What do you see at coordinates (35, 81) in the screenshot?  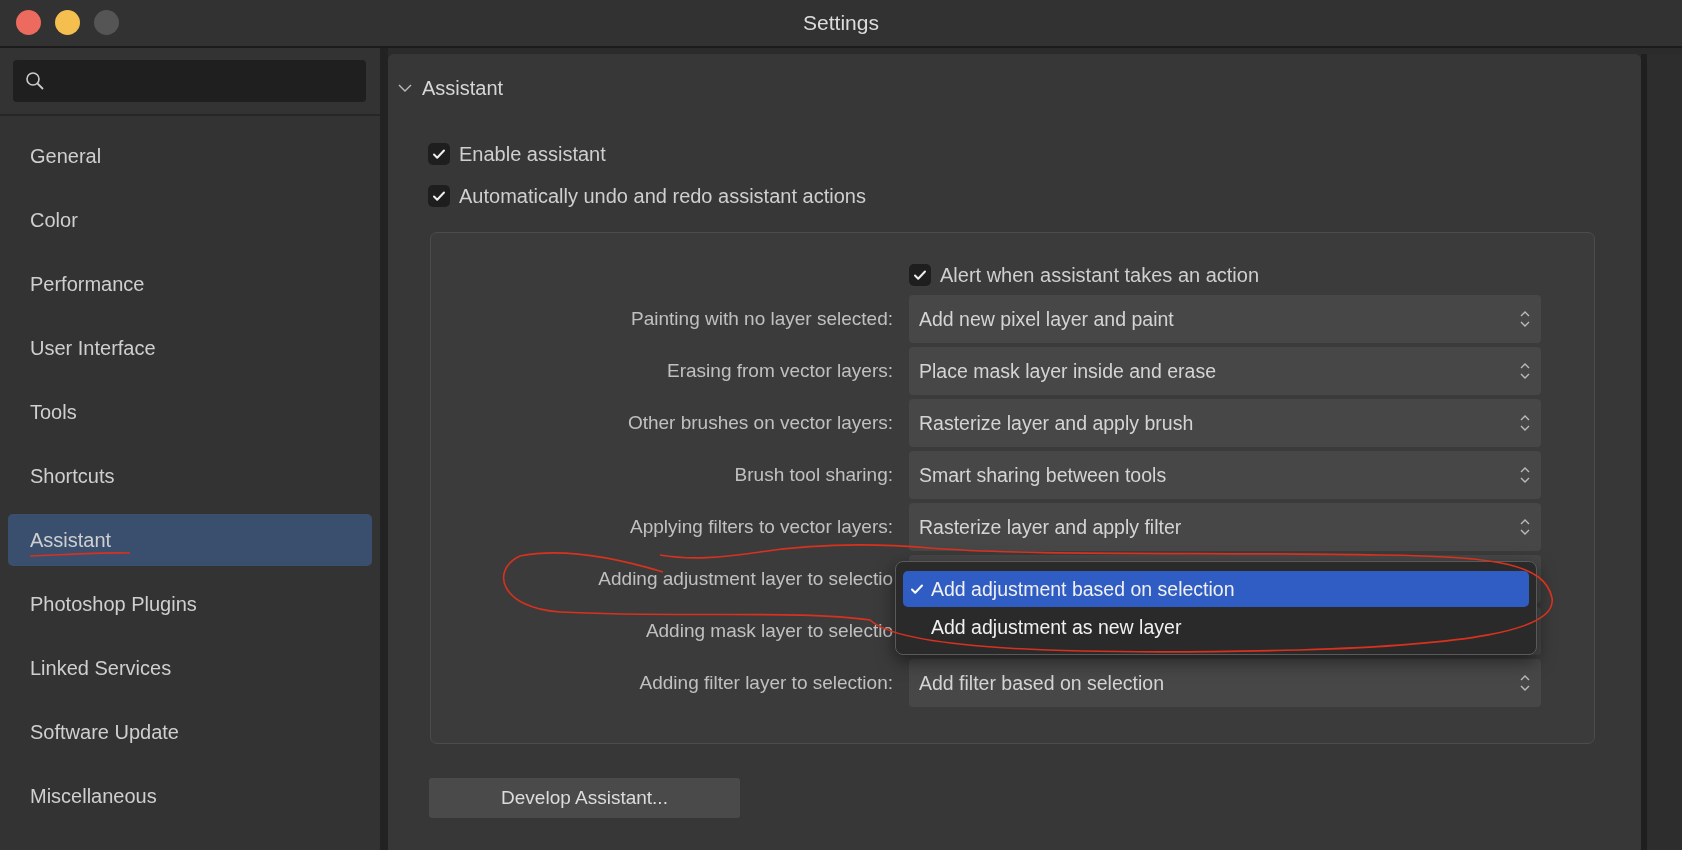 I see `search-icon` at bounding box center [35, 81].